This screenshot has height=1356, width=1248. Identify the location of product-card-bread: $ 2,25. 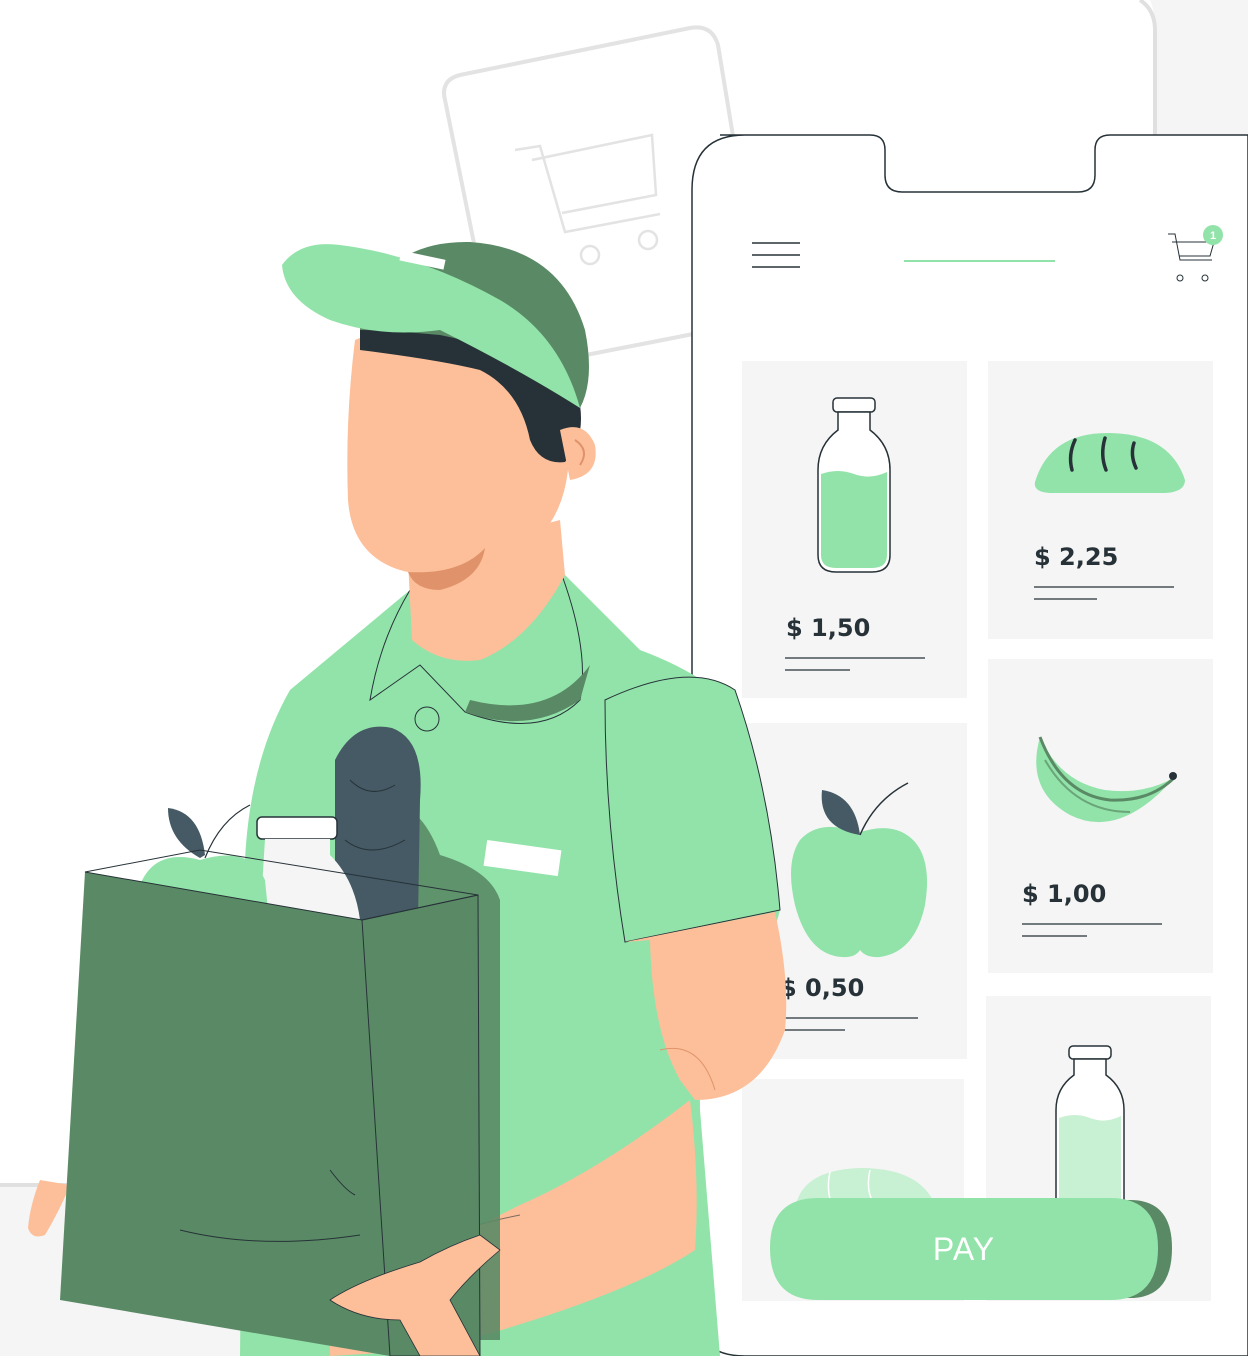
(1100, 500).